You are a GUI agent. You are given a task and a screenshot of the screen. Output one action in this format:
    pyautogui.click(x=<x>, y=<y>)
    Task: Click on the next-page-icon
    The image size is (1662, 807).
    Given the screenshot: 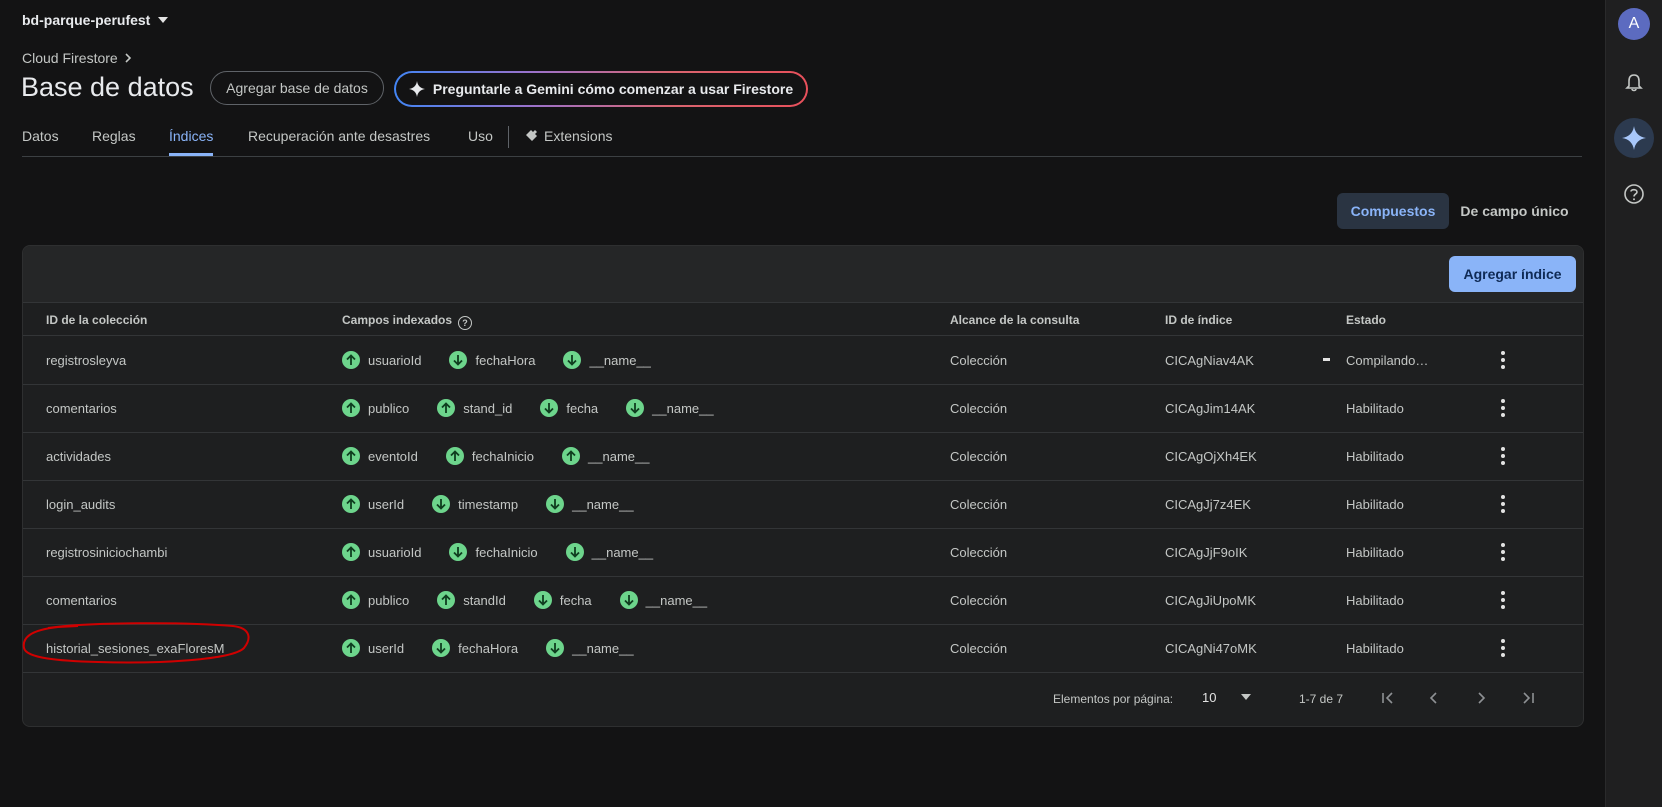 What is the action you would take?
    pyautogui.click(x=1481, y=698)
    